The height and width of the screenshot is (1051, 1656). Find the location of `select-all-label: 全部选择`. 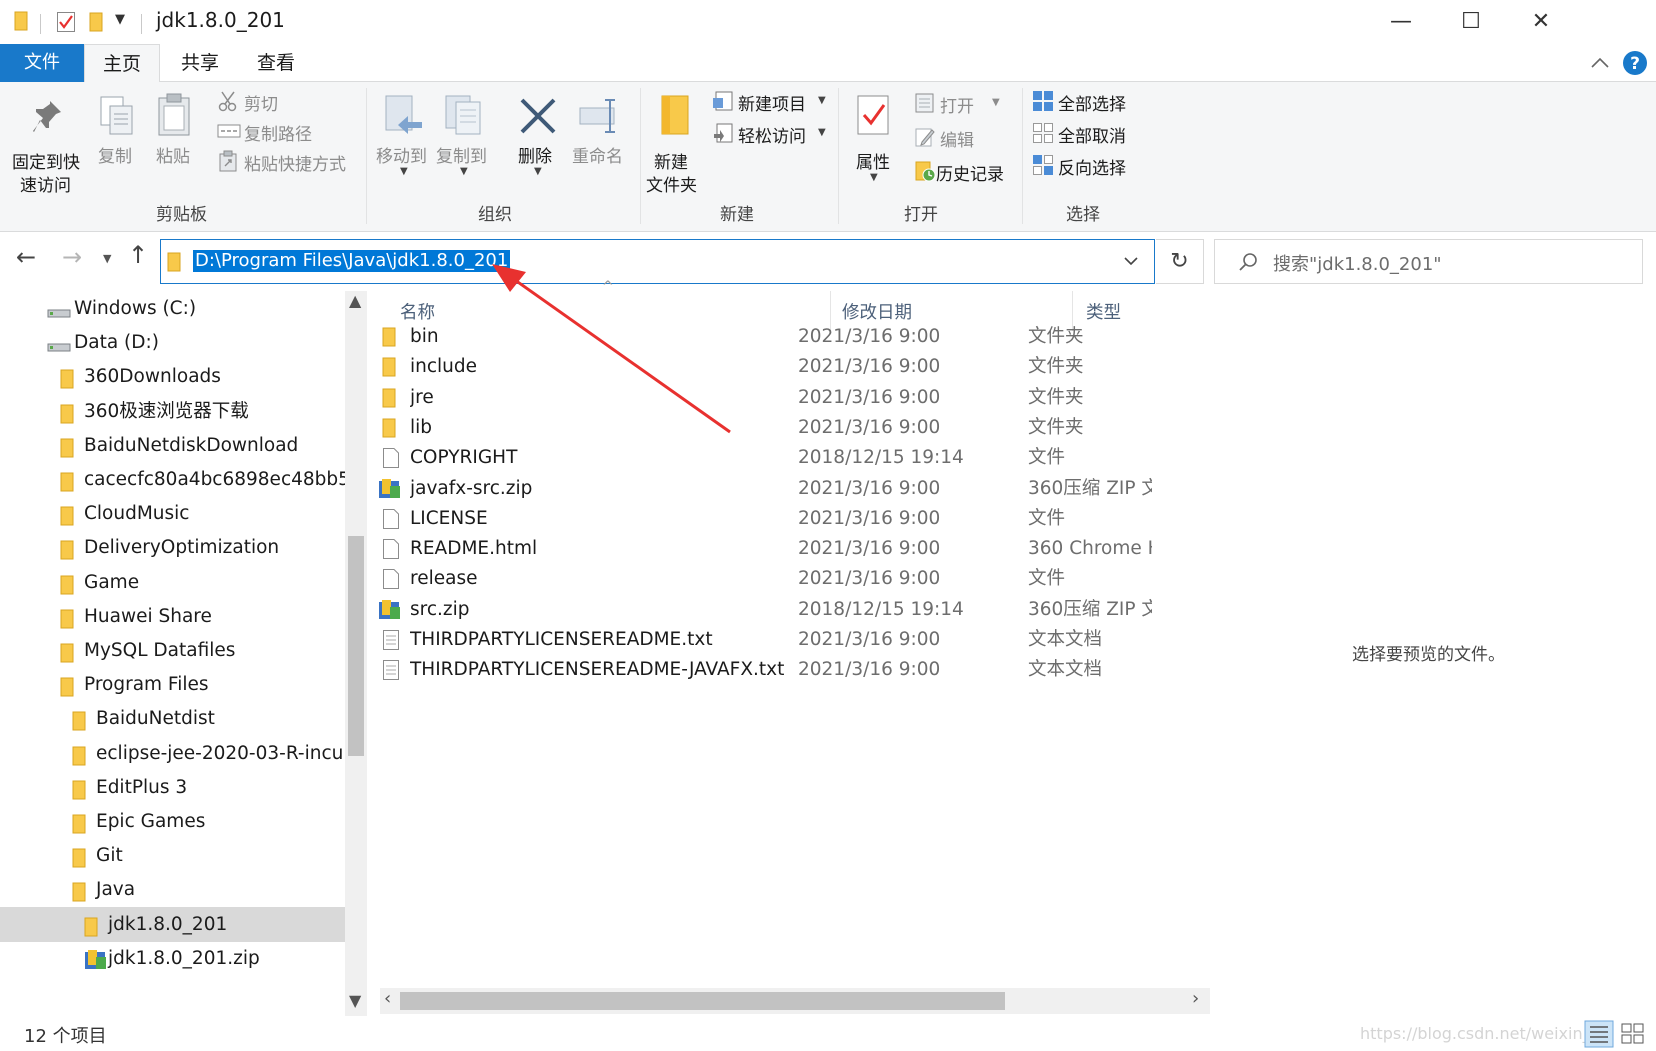

select-all-label: 全部选择 is located at coordinates (1092, 105).